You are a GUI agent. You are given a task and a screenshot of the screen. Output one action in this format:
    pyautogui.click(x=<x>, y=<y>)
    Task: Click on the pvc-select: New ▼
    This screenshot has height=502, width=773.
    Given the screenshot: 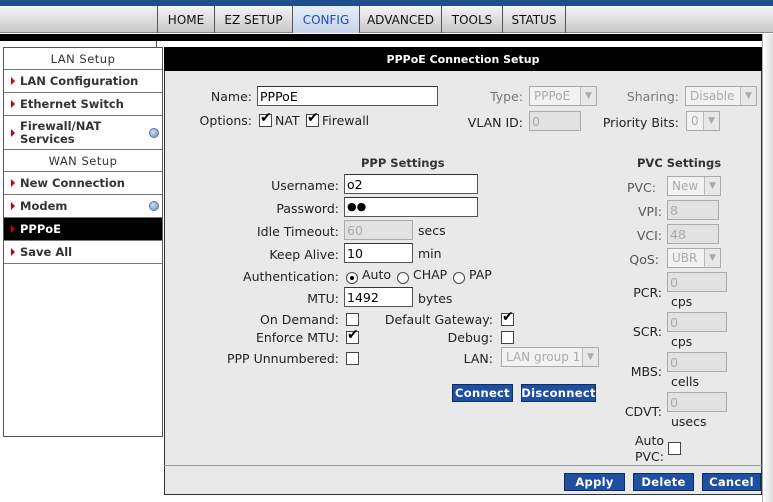 What is the action you would take?
    pyautogui.click(x=694, y=186)
    